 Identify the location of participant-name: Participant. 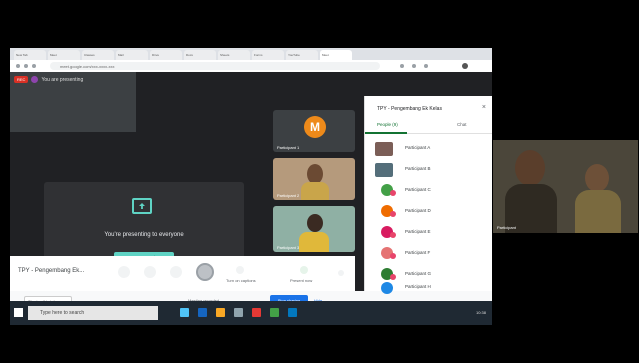
(506, 227).